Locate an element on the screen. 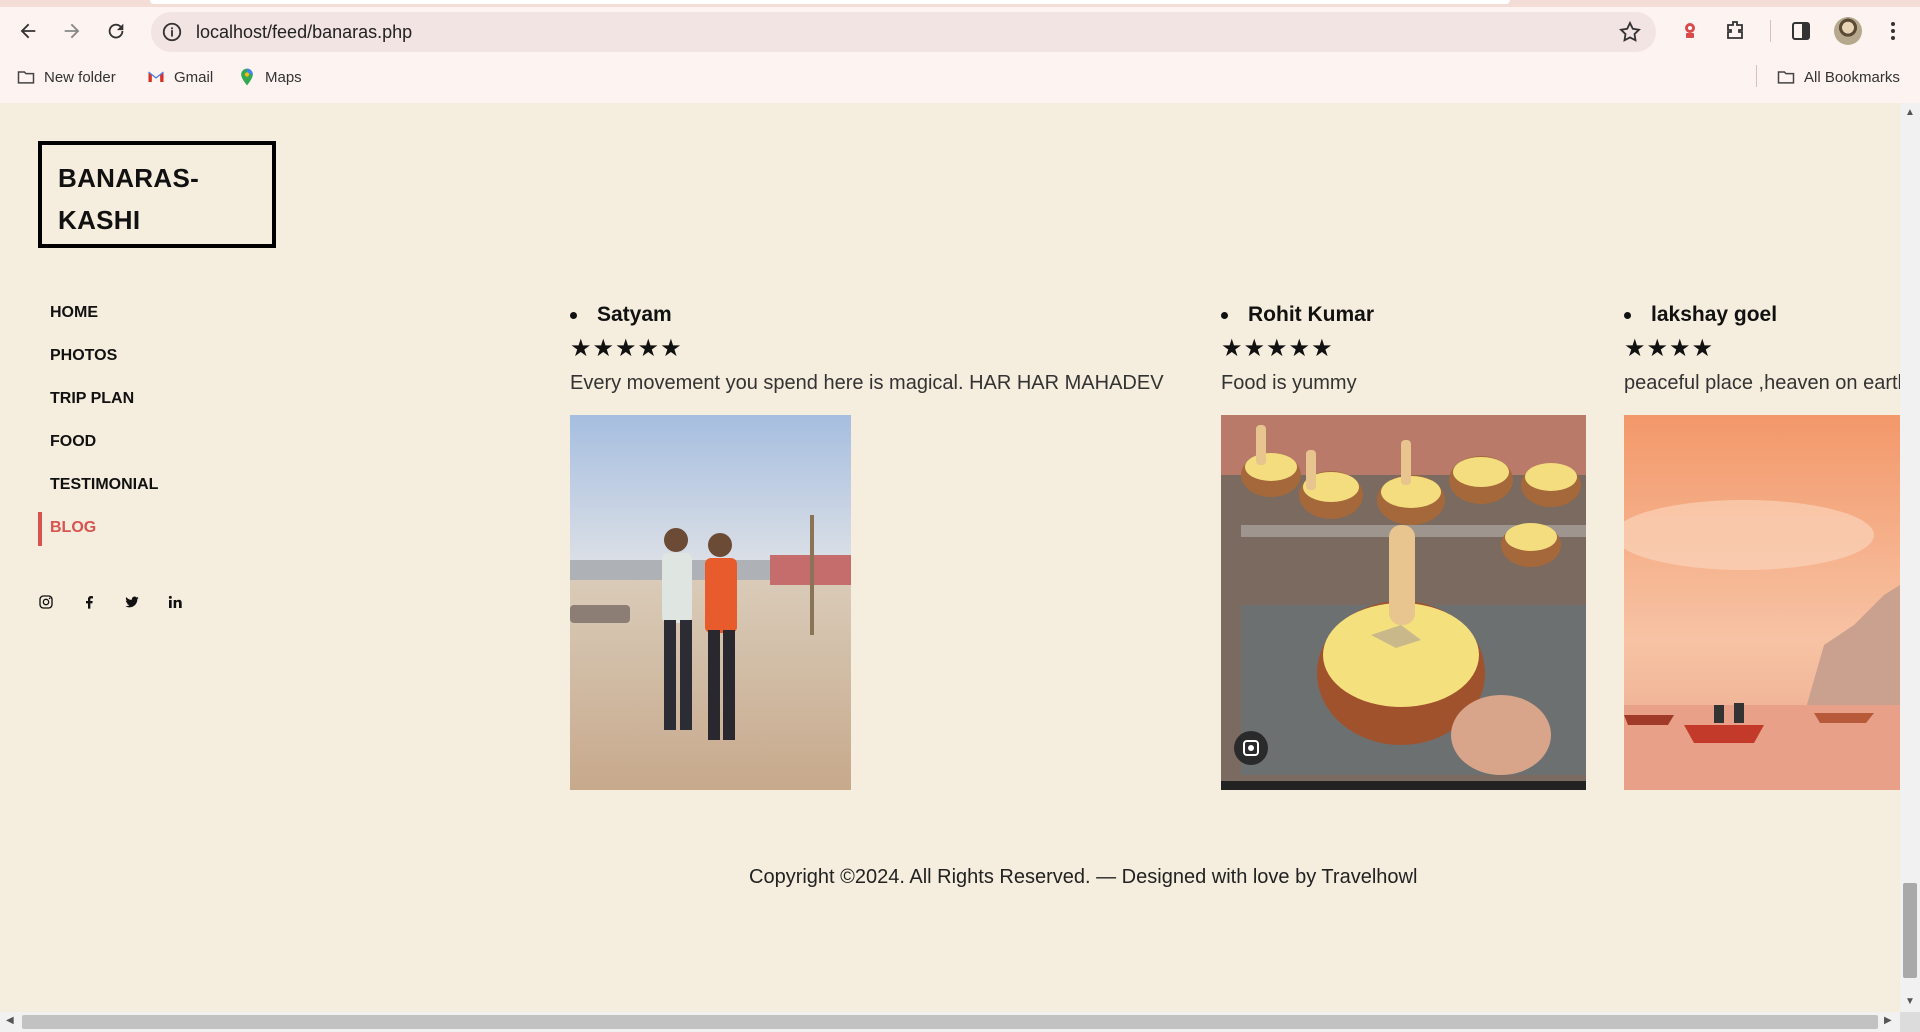 The image size is (1920, 1032). horizontal-scrollbar: ◀ ▶ is located at coordinates (950, 1022).